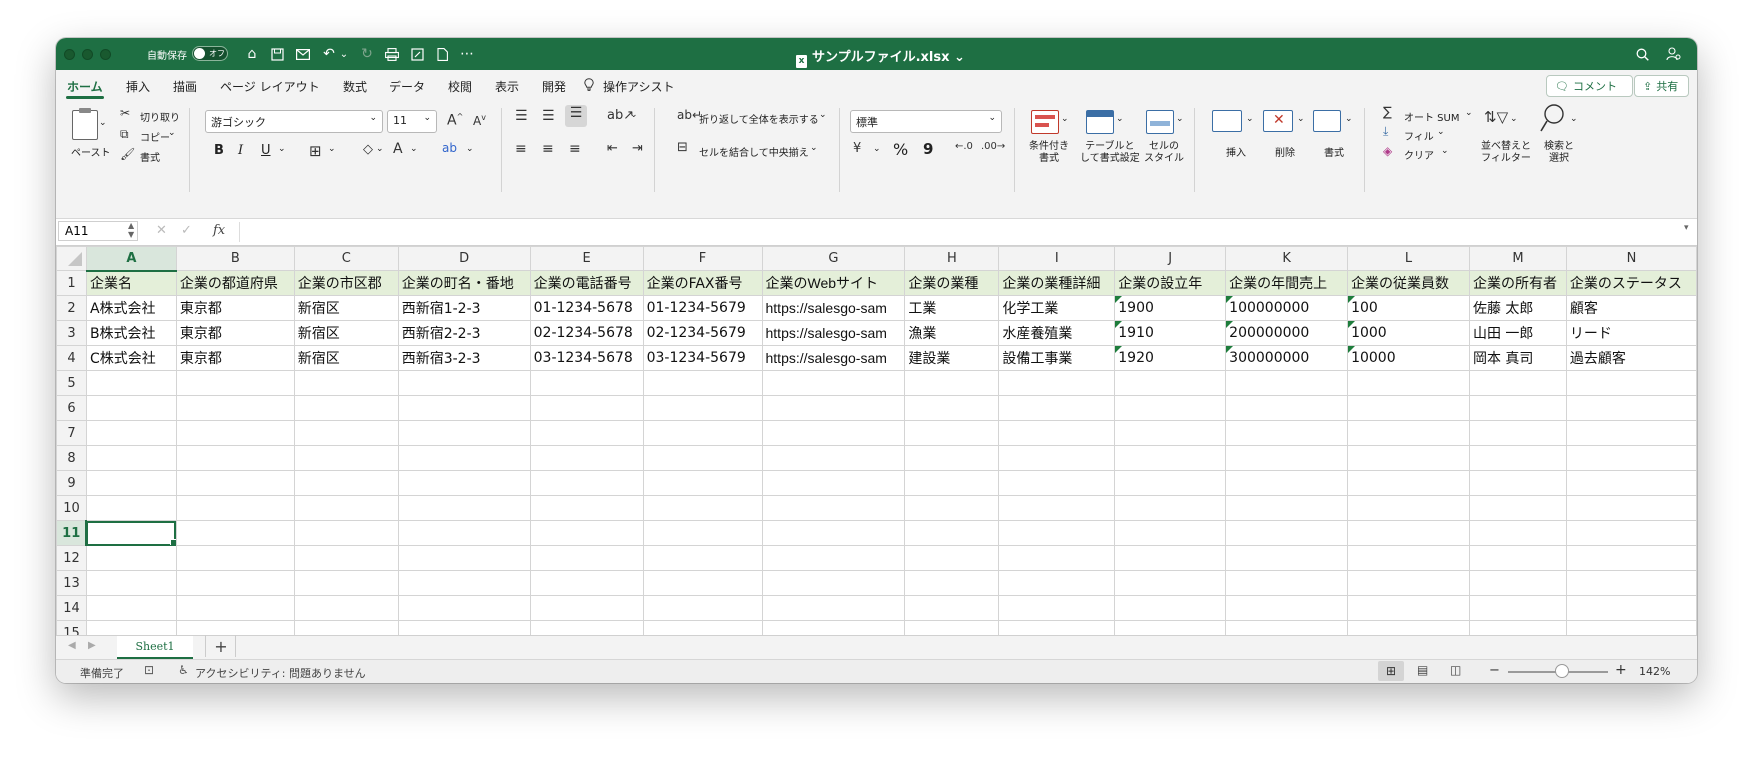  Describe the element at coordinates (368, 149) in the screenshot. I see `fill-color-icon: ◇` at that location.